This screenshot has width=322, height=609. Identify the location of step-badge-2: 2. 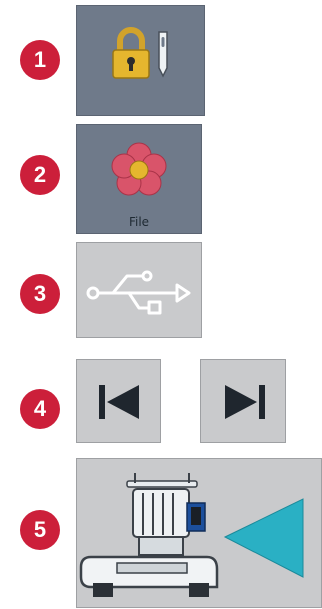
(40, 175).